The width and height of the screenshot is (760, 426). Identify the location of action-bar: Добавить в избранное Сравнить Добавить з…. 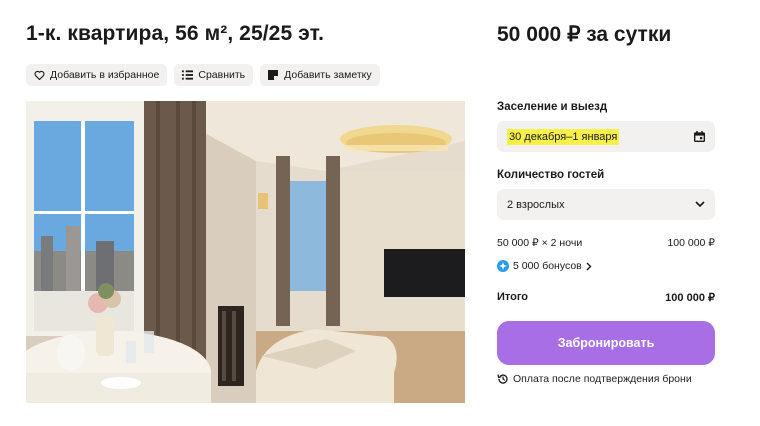
(203, 75).